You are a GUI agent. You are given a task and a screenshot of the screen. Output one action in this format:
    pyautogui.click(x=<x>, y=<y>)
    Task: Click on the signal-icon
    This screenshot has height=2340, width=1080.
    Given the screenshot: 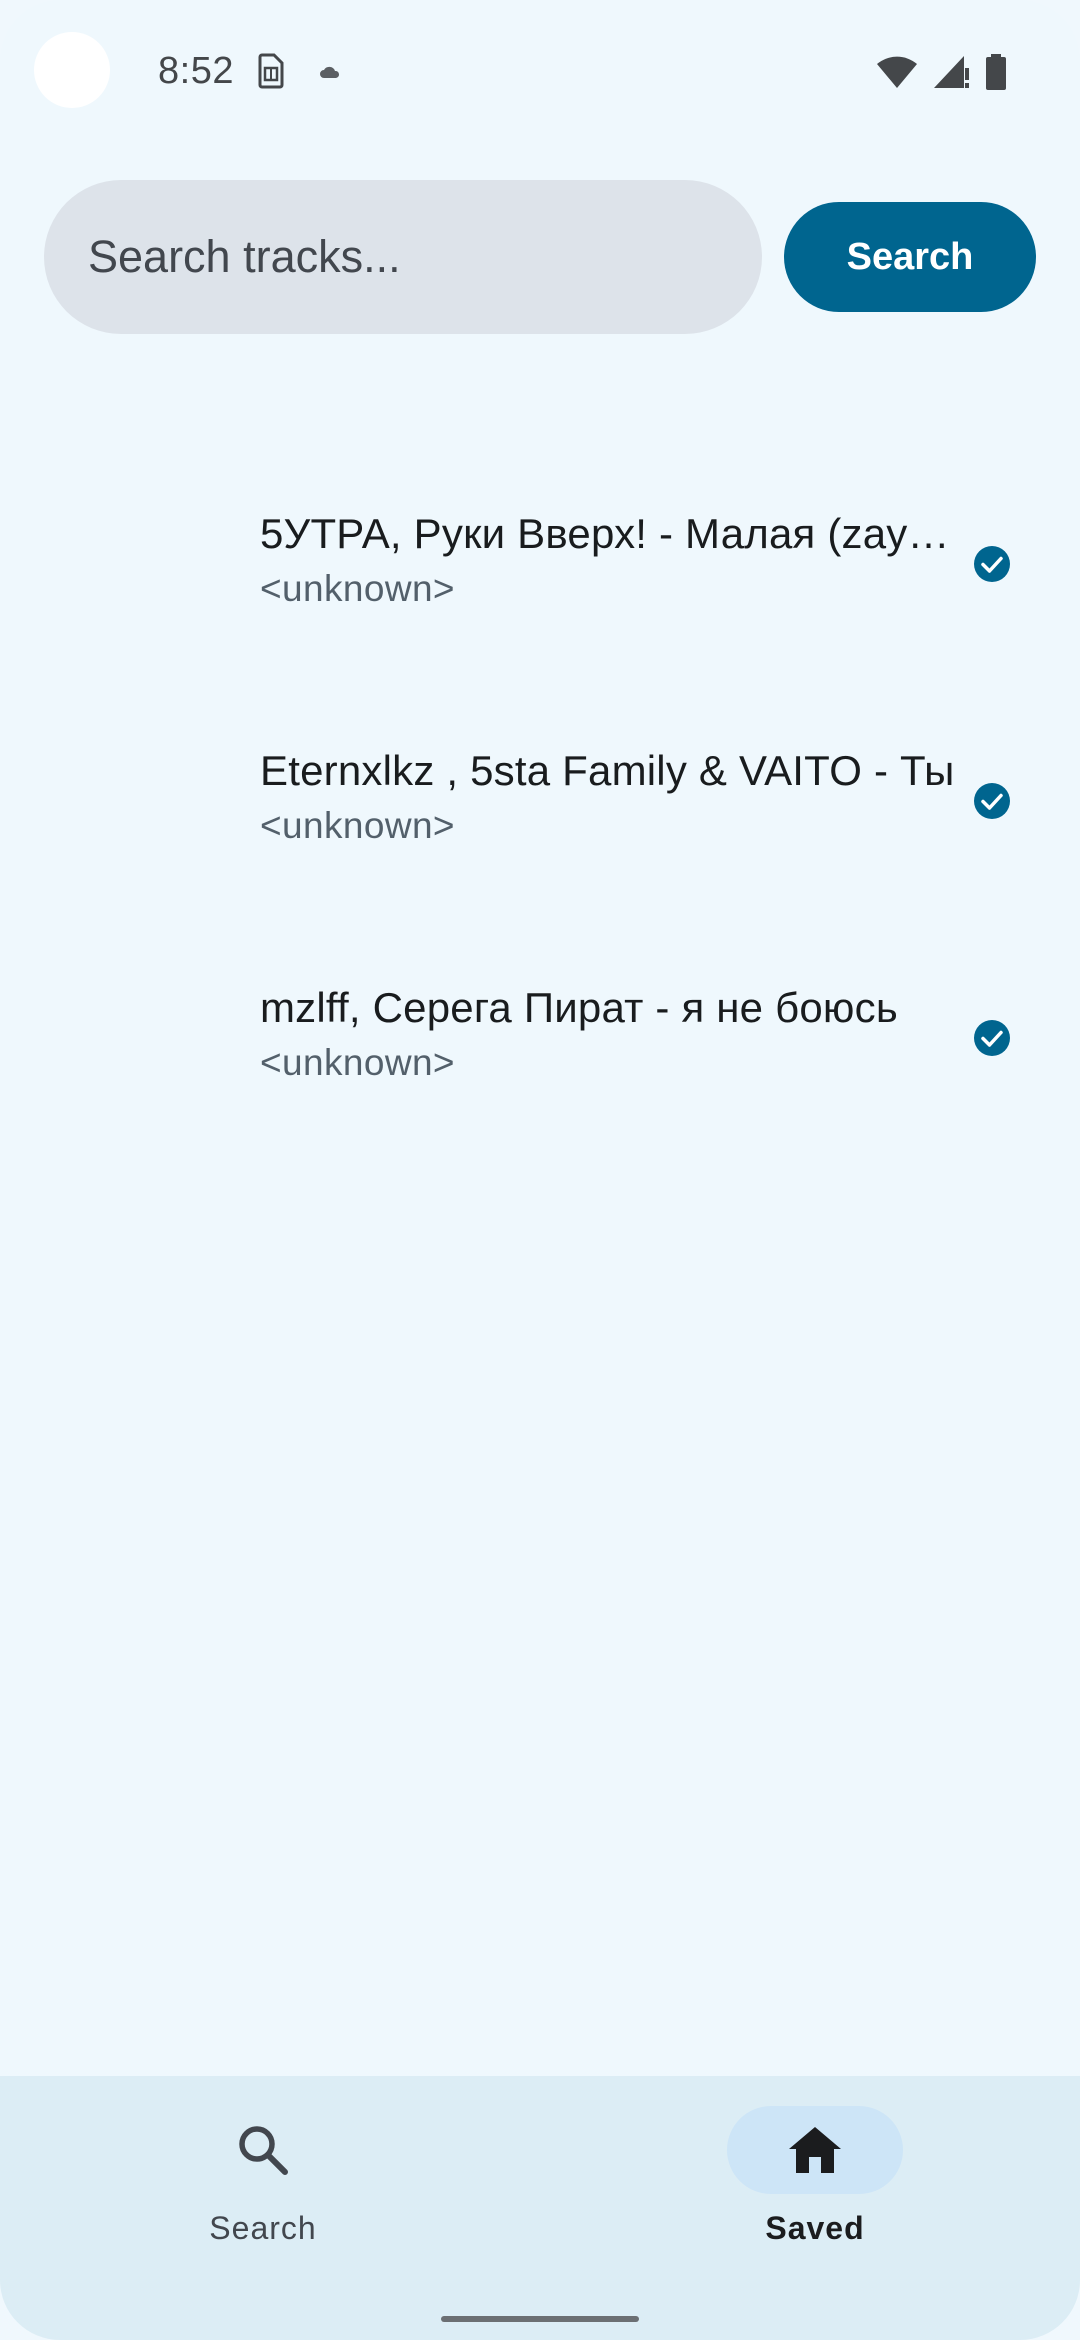 What is the action you would take?
    pyautogui.click(x=951, y=72)
    